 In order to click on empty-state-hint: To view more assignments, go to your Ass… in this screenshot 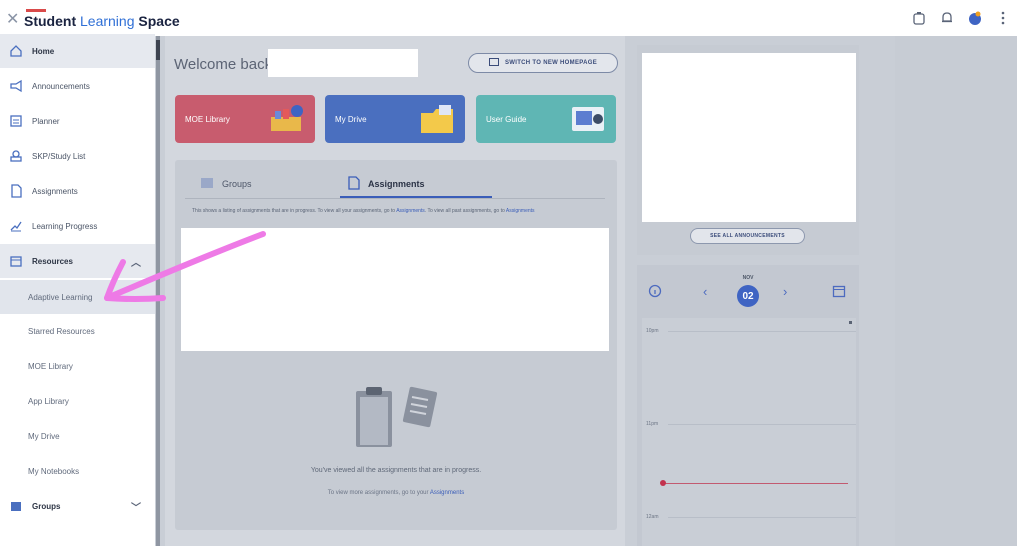, I will do `click(396, 493)`.